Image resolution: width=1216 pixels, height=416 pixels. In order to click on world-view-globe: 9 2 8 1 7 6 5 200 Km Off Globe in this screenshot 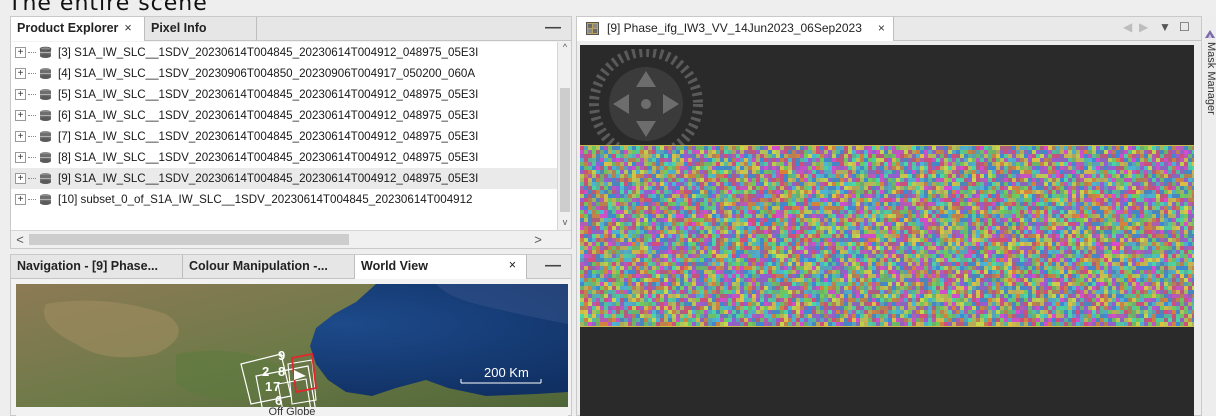, I will do `click(292, 350)`.